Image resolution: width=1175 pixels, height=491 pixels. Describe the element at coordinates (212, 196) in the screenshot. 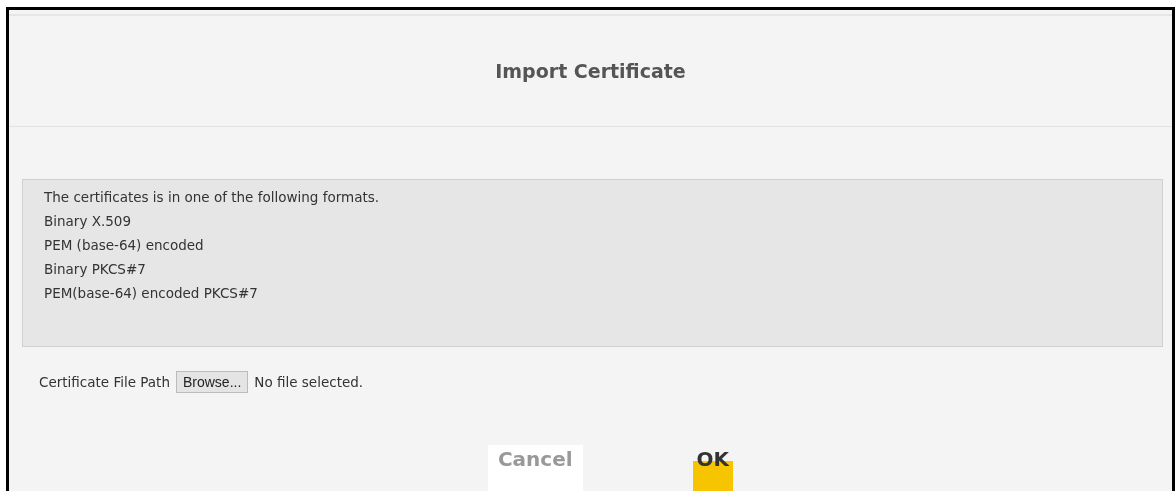

I see `info-text: The certificates is in one of the following formats.` at that location.